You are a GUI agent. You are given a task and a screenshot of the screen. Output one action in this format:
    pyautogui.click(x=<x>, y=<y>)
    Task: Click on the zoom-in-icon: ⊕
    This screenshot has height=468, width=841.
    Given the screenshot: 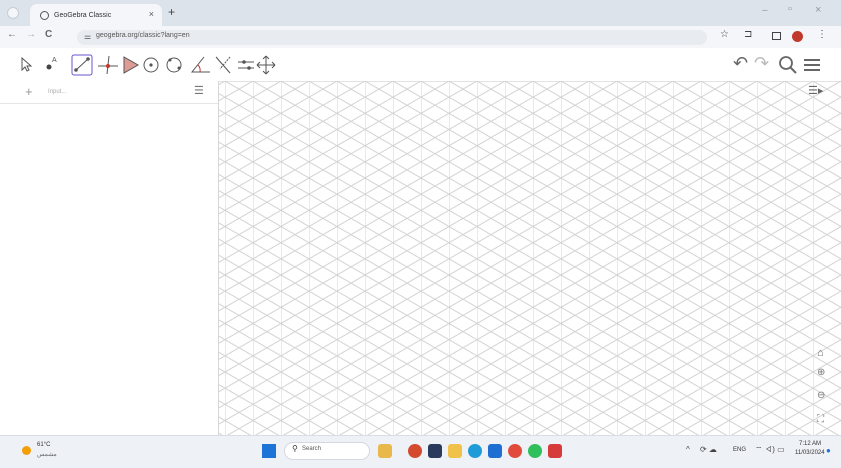 What is the action you would take?
    pyautogui.click(x=821, y=372)
    